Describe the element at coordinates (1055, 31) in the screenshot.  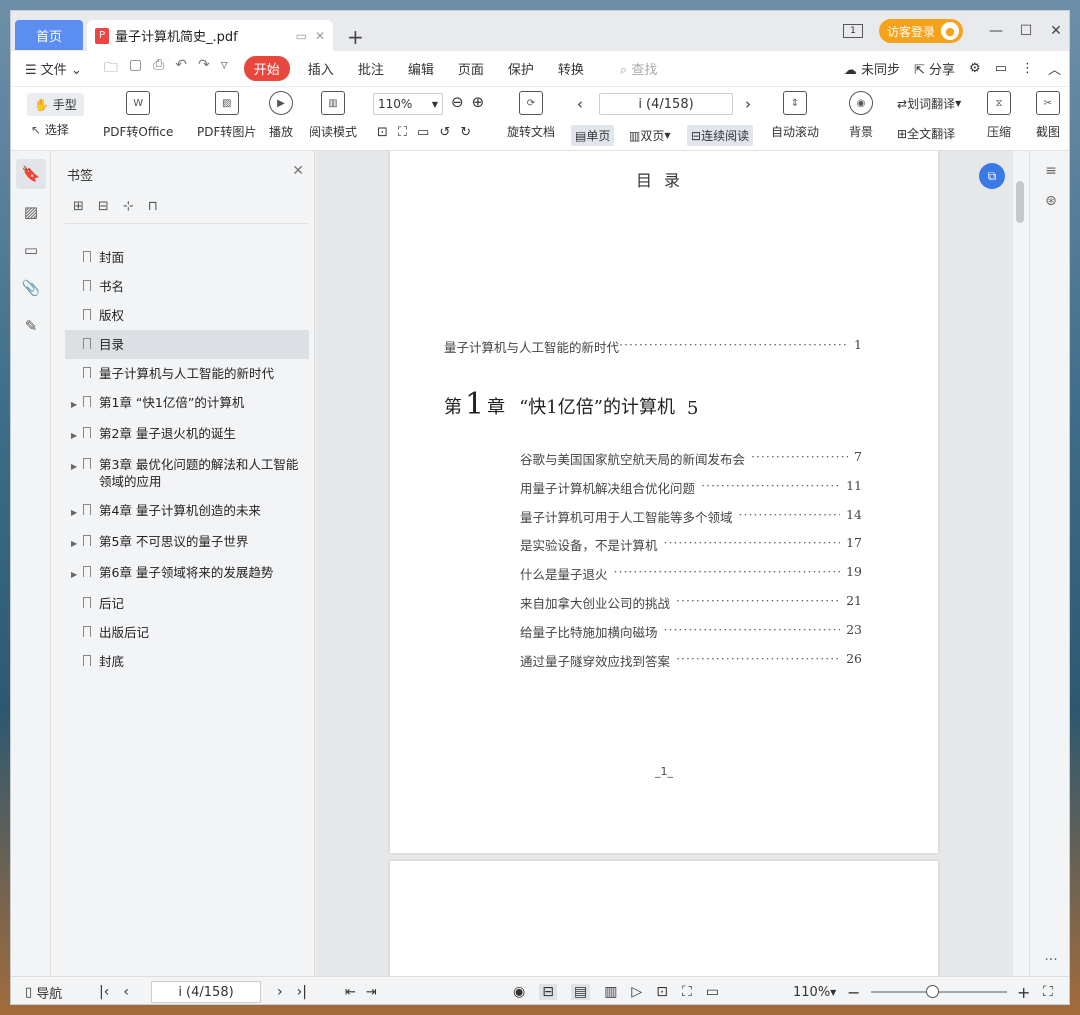
I see `close-window-button: ✕` at that location.